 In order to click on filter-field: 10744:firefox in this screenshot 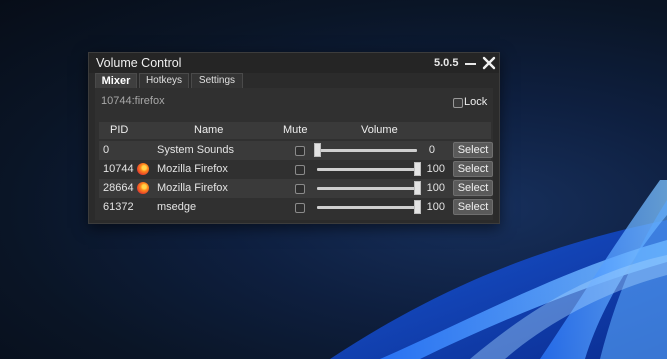, I will do `click(250, 101)`.